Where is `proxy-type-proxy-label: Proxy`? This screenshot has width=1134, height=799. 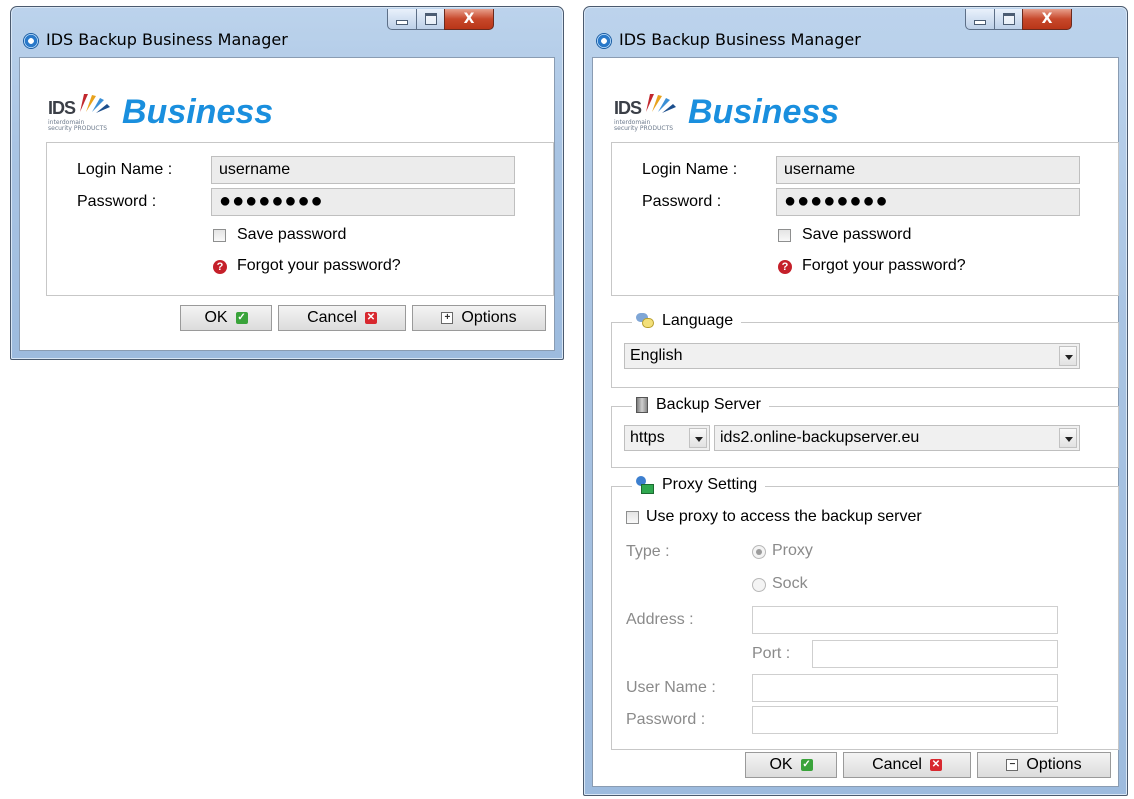
proxy-type-proxy-label: Proxy is located at coordinates (792, 551).